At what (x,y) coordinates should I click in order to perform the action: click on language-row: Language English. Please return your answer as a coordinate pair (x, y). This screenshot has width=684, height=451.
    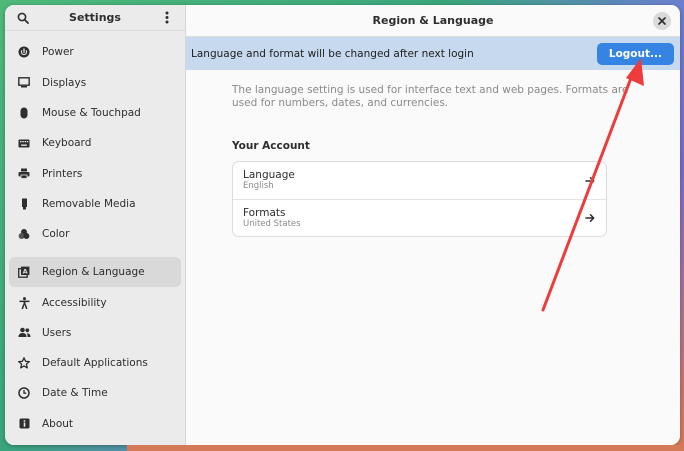
    Looking at the image, I should click on (419, 180).